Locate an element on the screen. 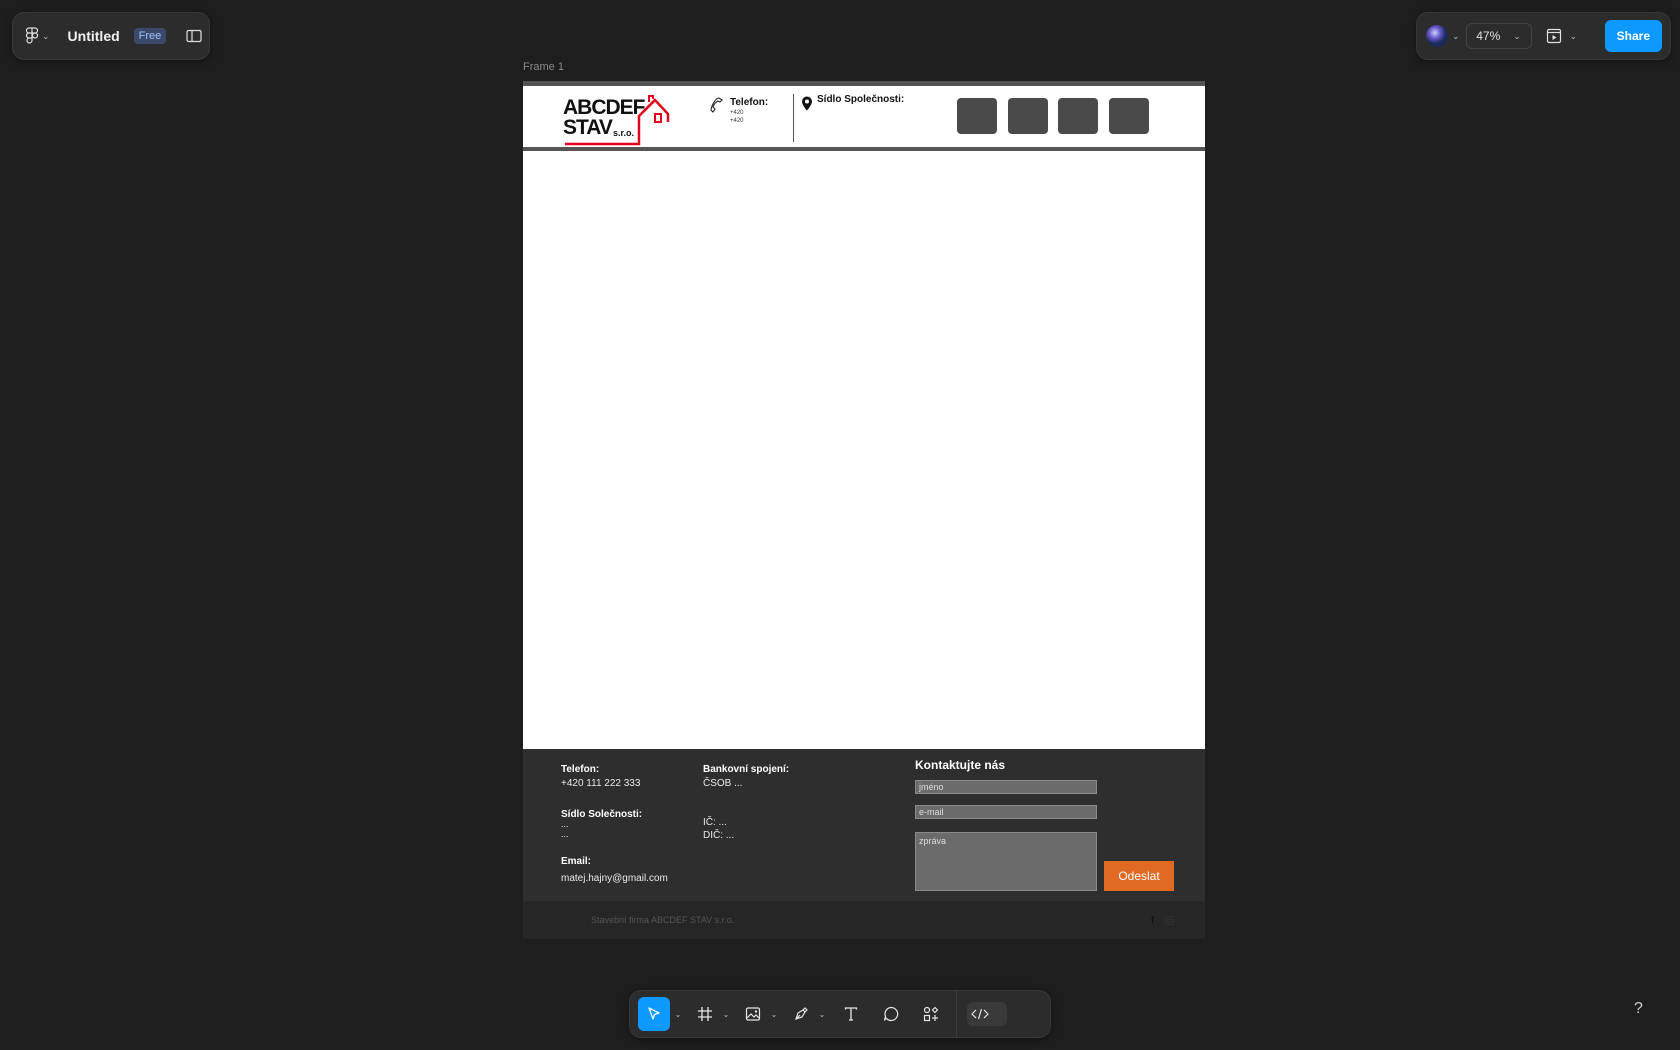 Image resolution: width=1680 pixels, height=1050 pixels. dev-mode-toggle is located at coordinates (987, 1014).